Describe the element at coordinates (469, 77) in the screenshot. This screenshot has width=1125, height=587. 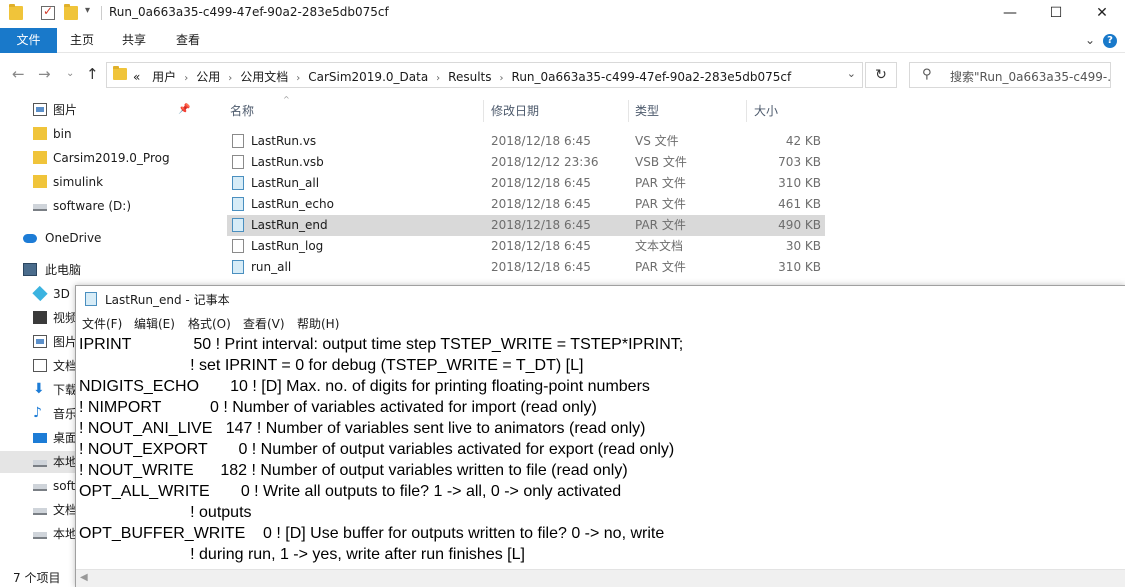
I see `breadcrumb-item: Results` at that location.